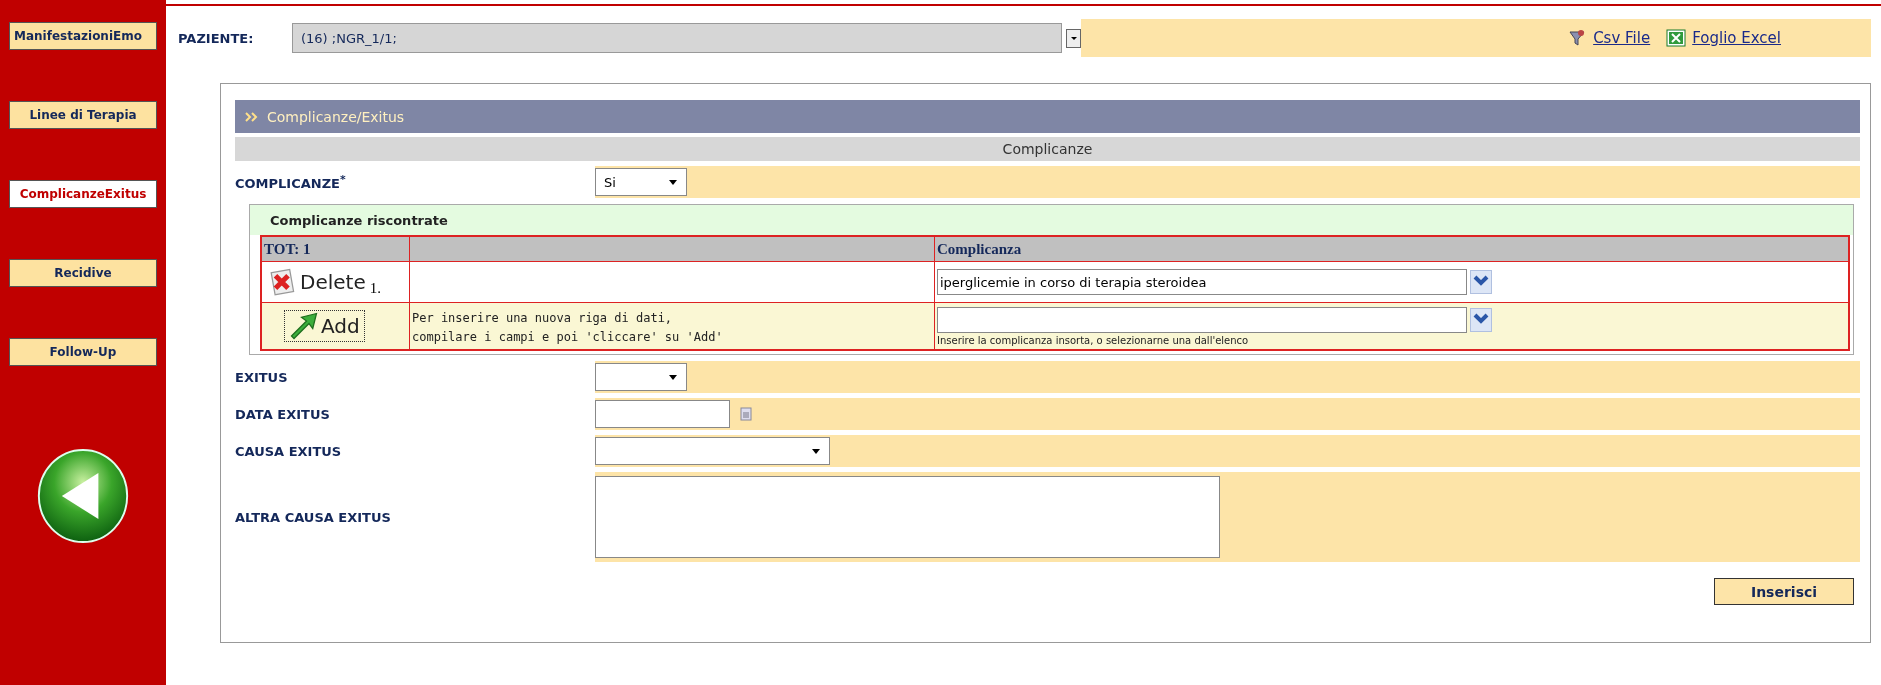 Image resolution: width=1881 pixels, height=685 pixels. Describe the element at coordinates (1577, 38) in the screenshot. I see `funnel-icon` at that location.